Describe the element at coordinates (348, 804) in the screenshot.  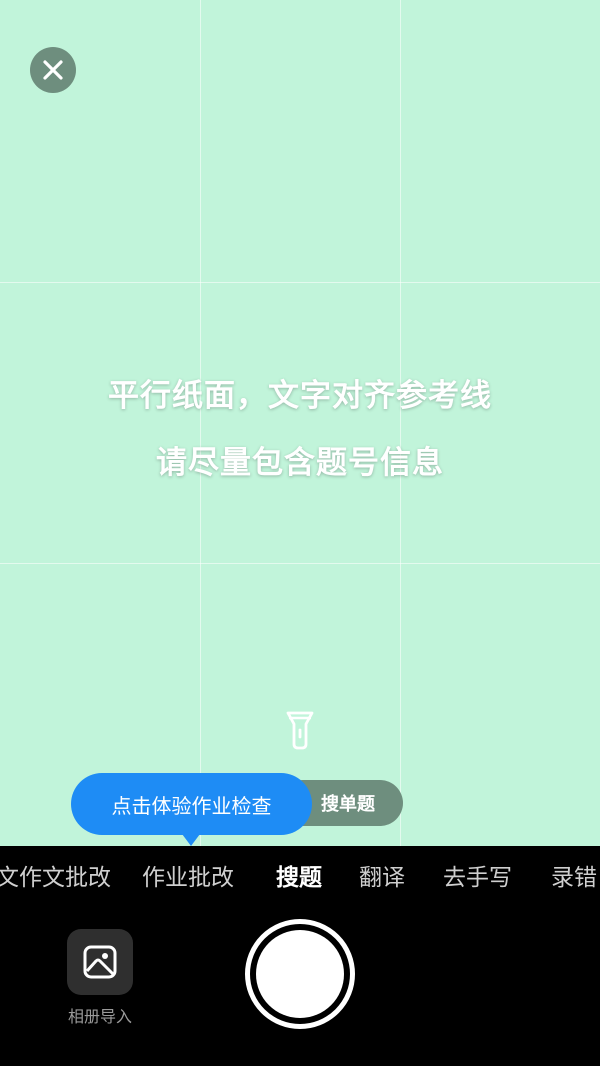
I see `mode-pill-label: 搜单题` at that location.